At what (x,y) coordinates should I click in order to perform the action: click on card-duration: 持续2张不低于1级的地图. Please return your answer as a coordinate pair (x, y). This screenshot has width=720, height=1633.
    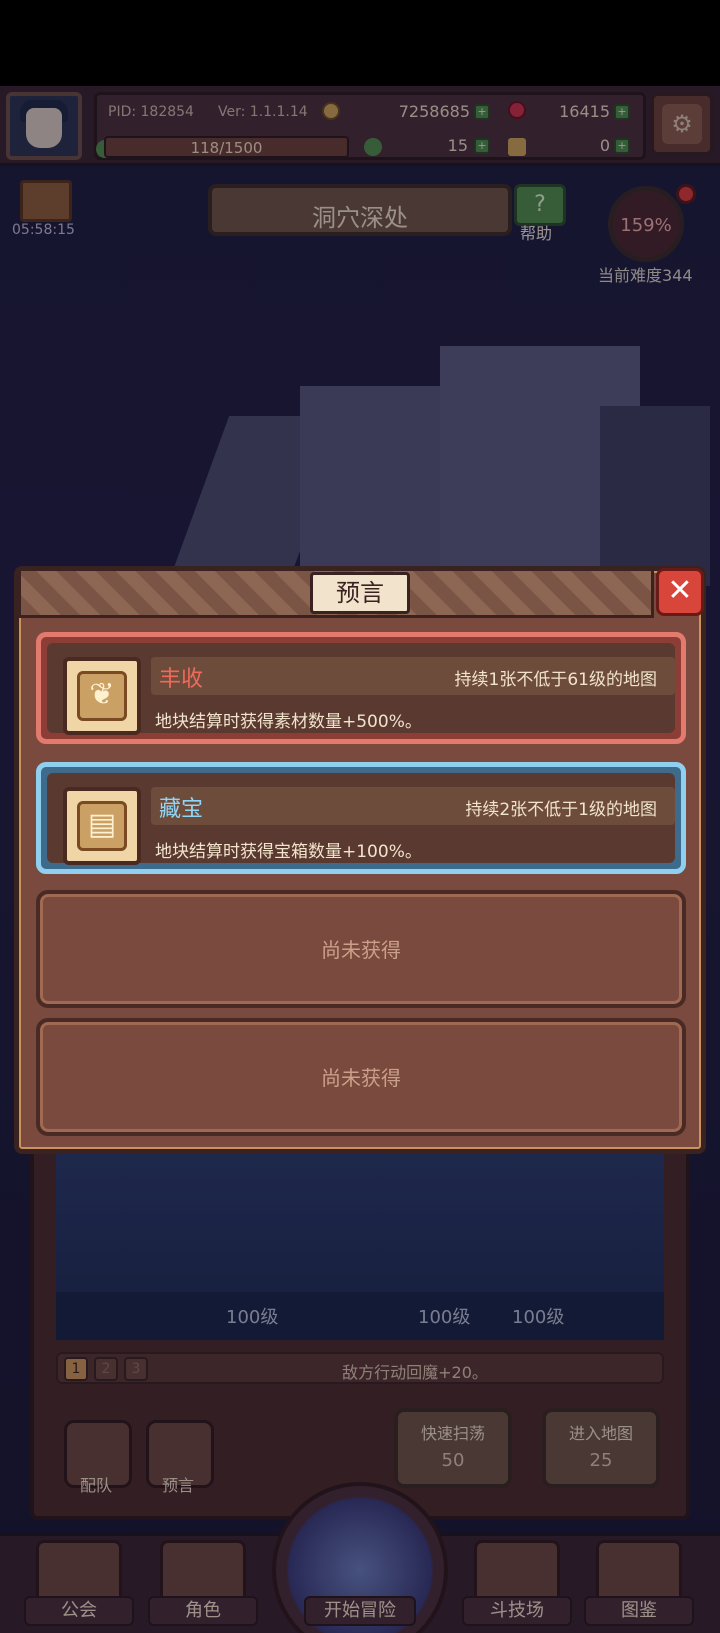
    Looking at the image, I should click on (561, 810).